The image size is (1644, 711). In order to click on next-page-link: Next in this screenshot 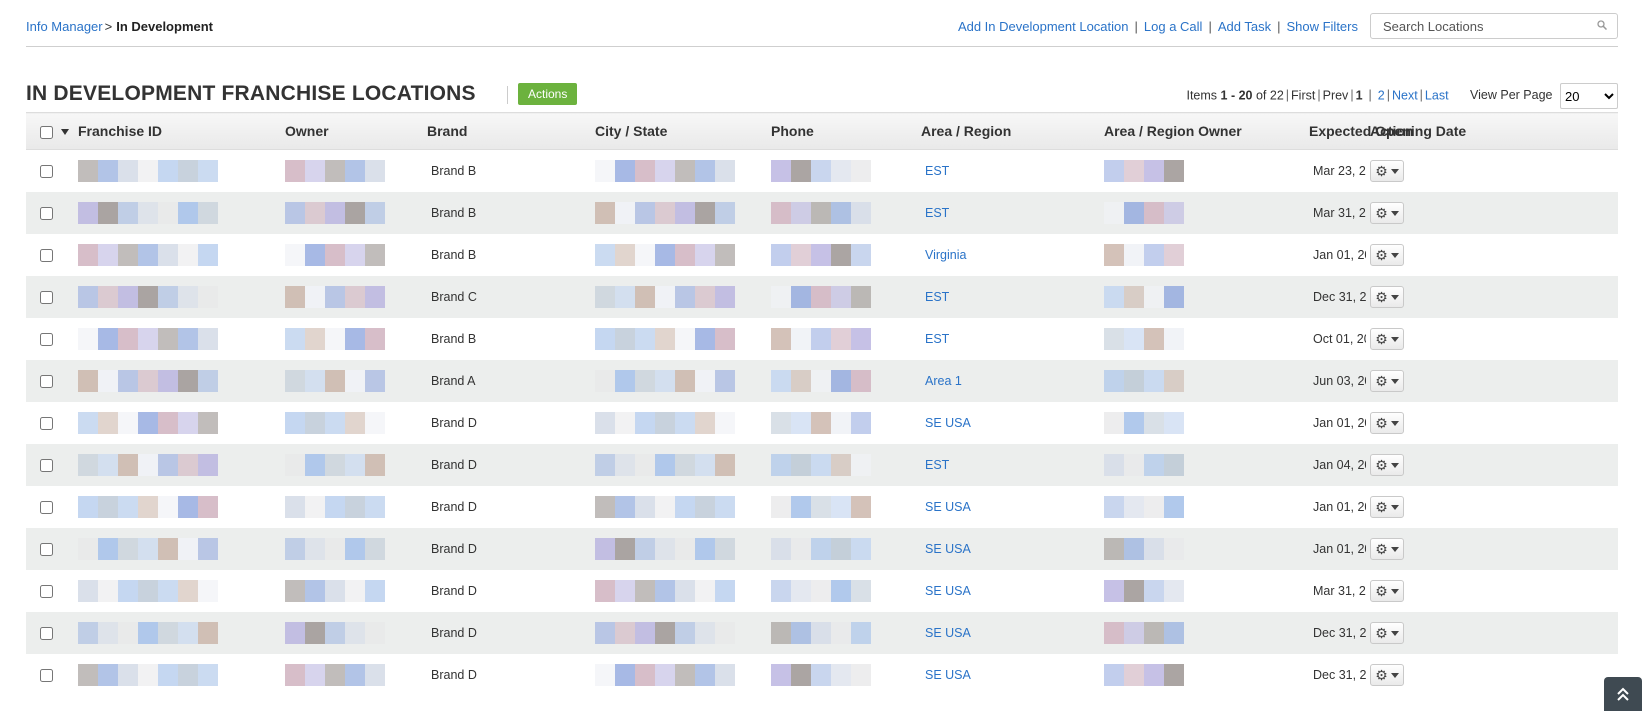, I will do `click(1405, 95)`.